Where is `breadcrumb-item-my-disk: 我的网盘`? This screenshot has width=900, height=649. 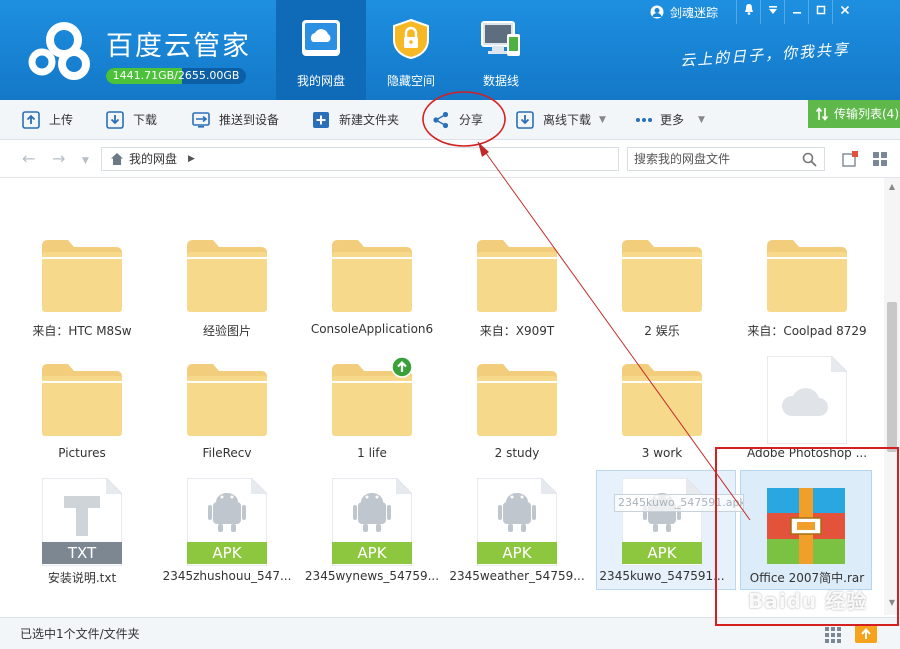
breadcrumb-item-my-disk: 我的网盘 is located at coordinates (153, 159).